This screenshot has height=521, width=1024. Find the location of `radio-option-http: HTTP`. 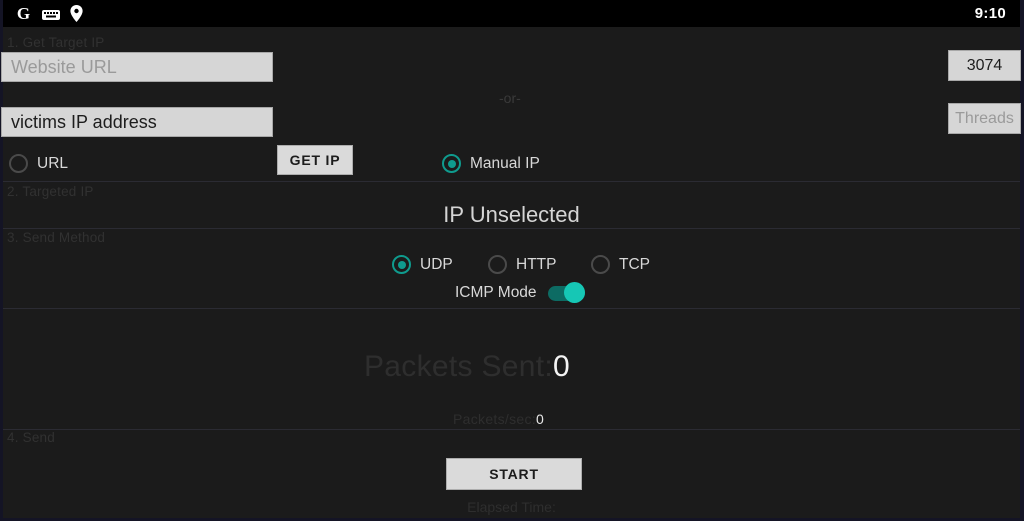

radio-option-http: HTTP is located at coordinates (522, 264).